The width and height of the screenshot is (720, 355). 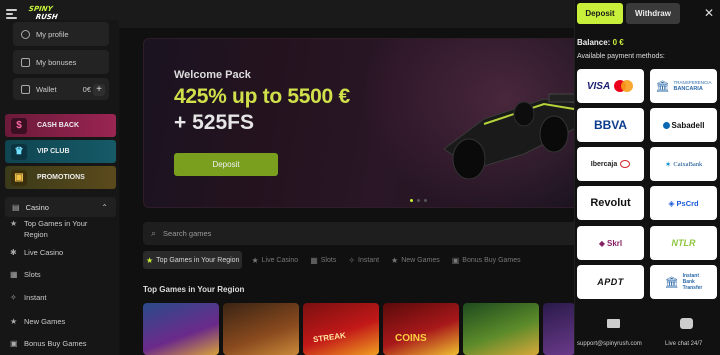 I want to click on tab-slots: ▦ Slots, so click(x=323, y=260).